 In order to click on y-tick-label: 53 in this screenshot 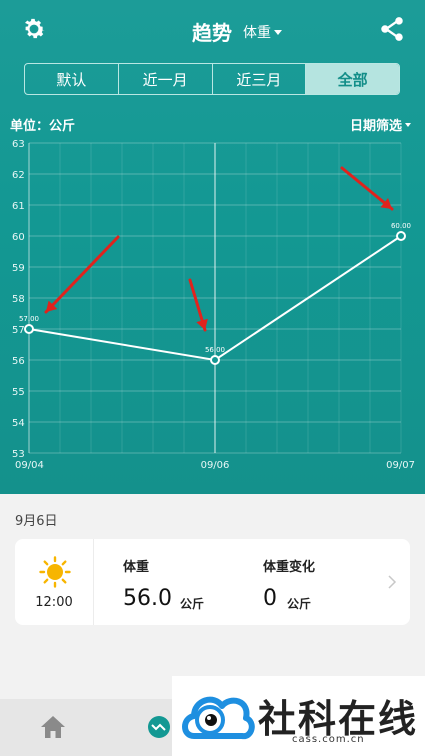, I will do `click(18, 454)`.